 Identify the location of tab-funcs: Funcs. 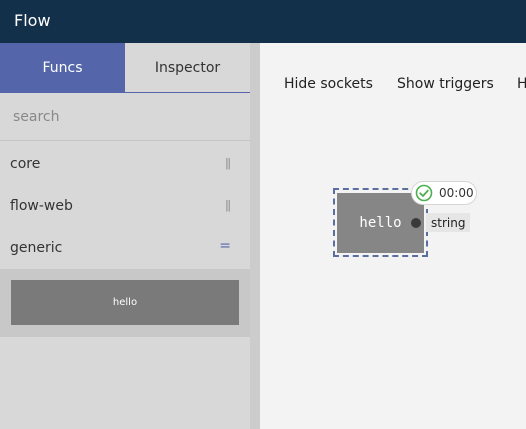
(62, 67).